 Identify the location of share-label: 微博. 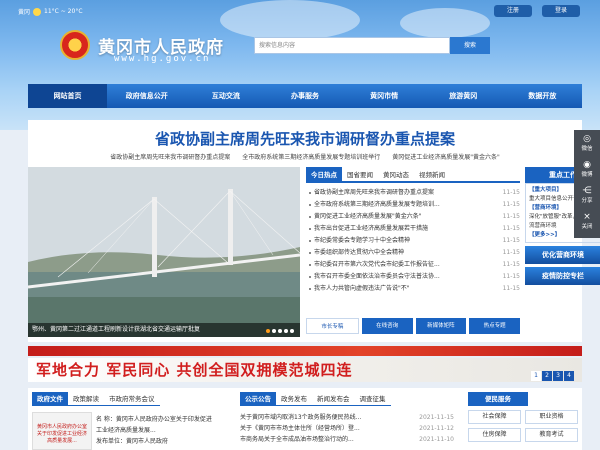
(587, 175).